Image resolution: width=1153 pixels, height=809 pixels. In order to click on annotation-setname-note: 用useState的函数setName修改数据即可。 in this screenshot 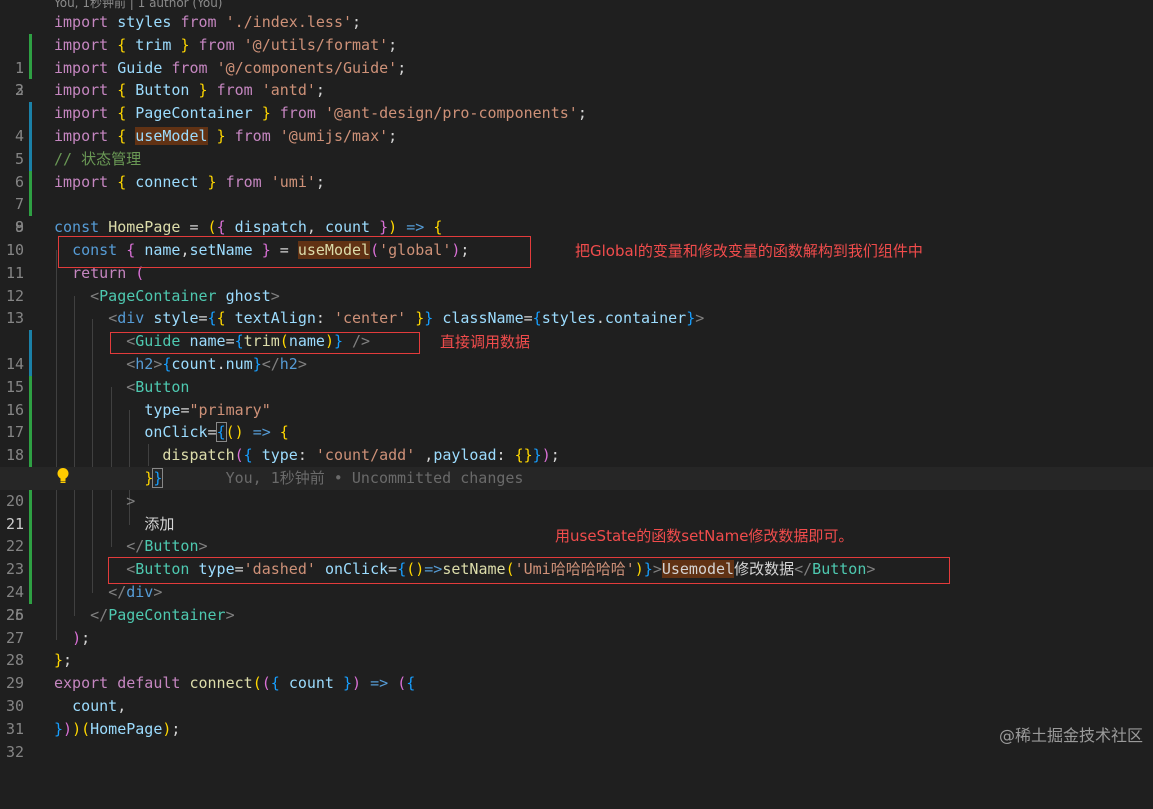, I will do `click(704, 536)`.